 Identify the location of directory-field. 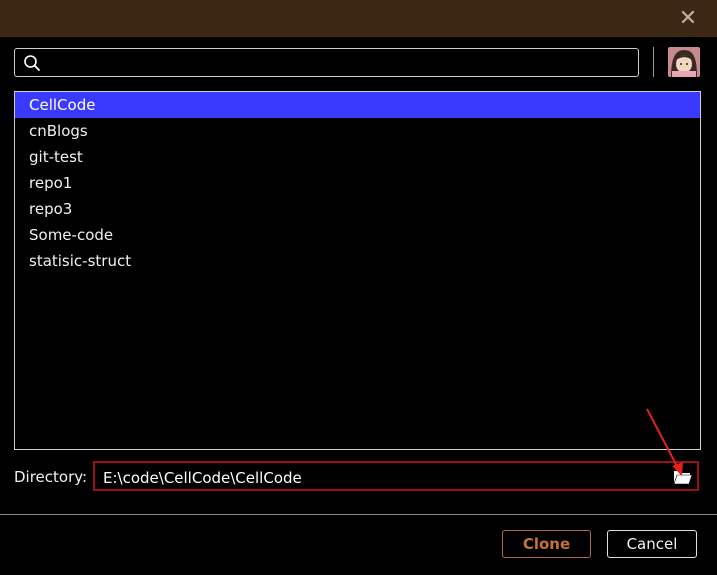
(396, 476).